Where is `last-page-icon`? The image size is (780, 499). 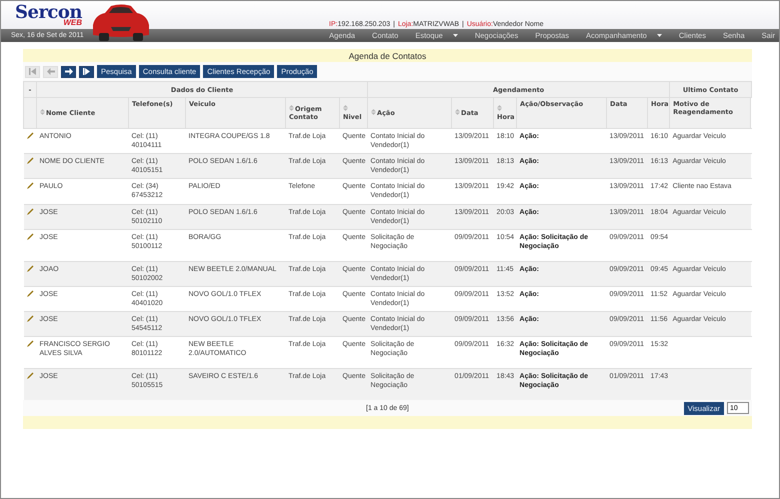 last-page-icon is located at coordinates (86, 71).